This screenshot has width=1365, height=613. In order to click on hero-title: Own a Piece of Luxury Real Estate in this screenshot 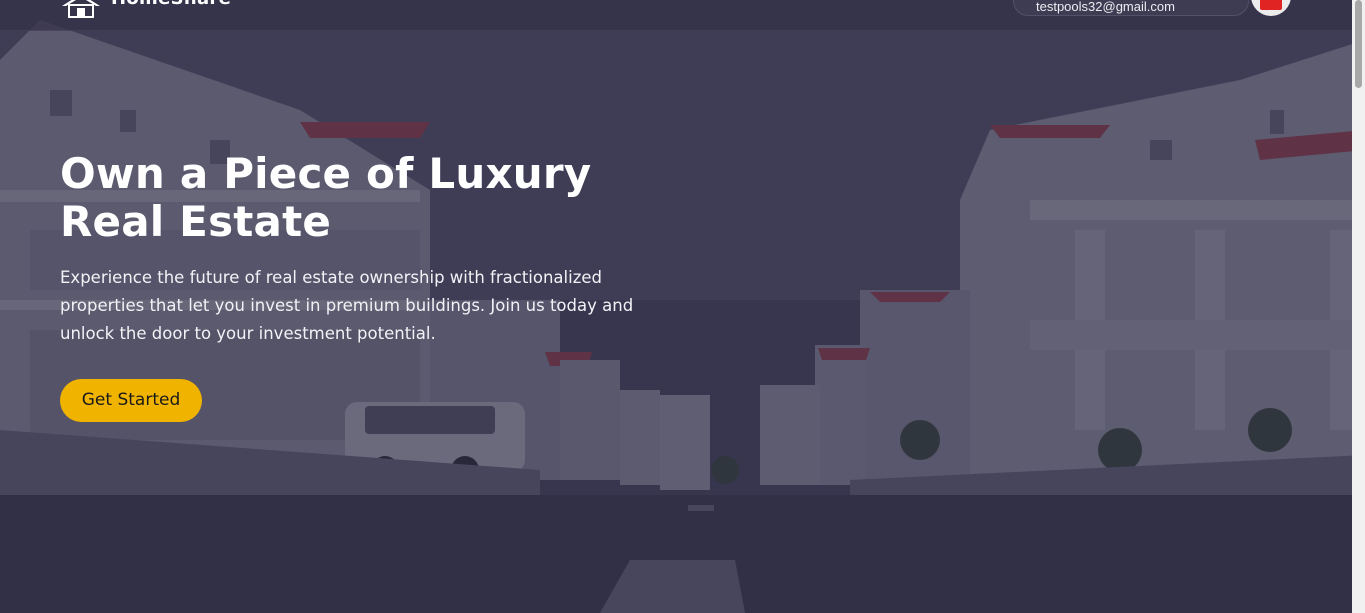, I will do `click(326, 197)`.